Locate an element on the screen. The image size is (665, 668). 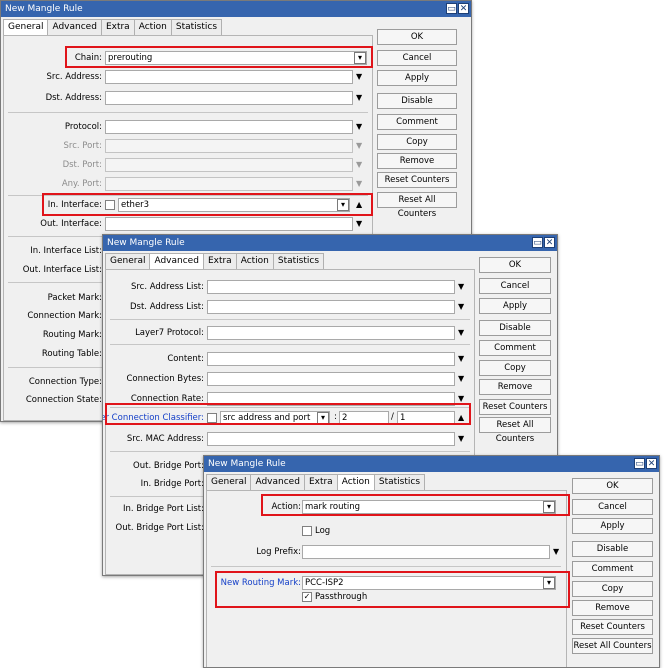
src-address-input is located at coordinates (229, 77).